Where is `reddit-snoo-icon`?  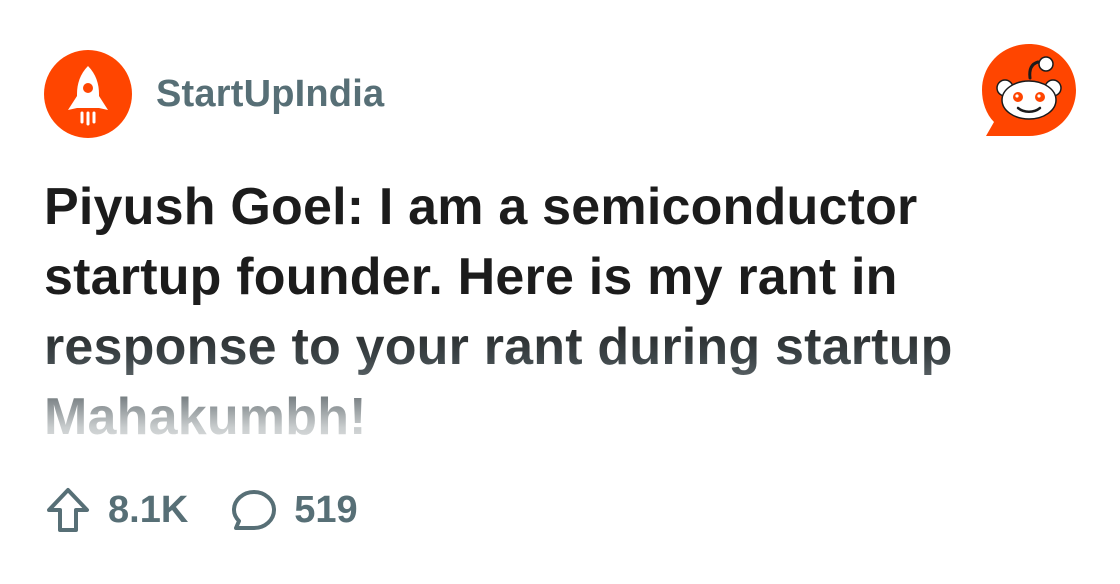
reddit-snoo-icon is located at coordinates (1029, 90).